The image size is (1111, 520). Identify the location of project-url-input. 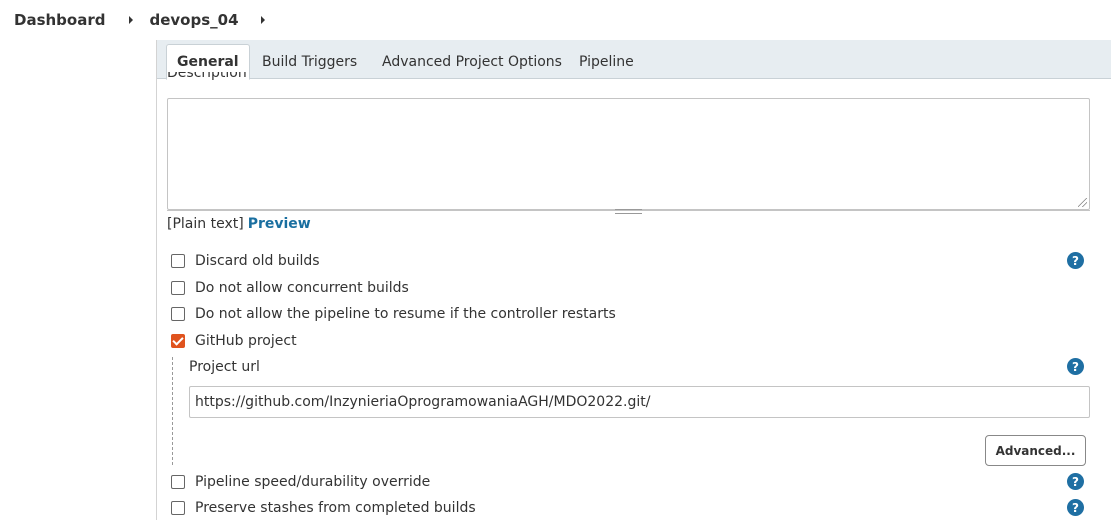
(639, 402).